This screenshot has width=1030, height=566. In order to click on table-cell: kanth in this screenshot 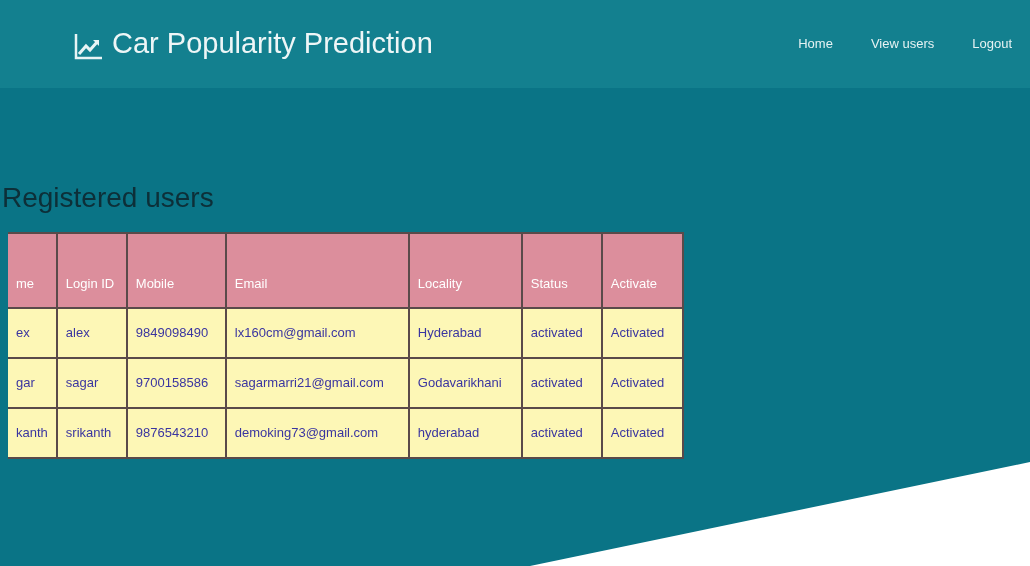, I will do `click(32, 433)`.